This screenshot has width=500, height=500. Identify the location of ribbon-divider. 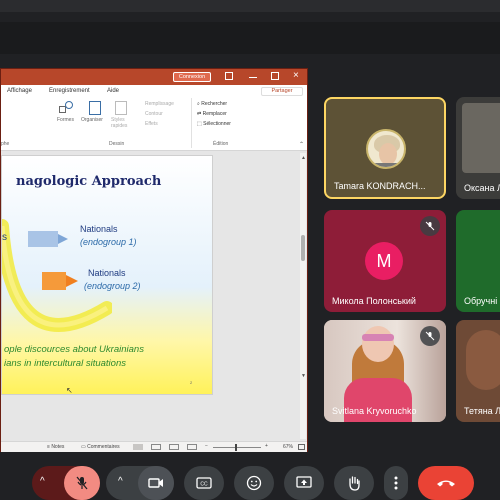
(191, 123).